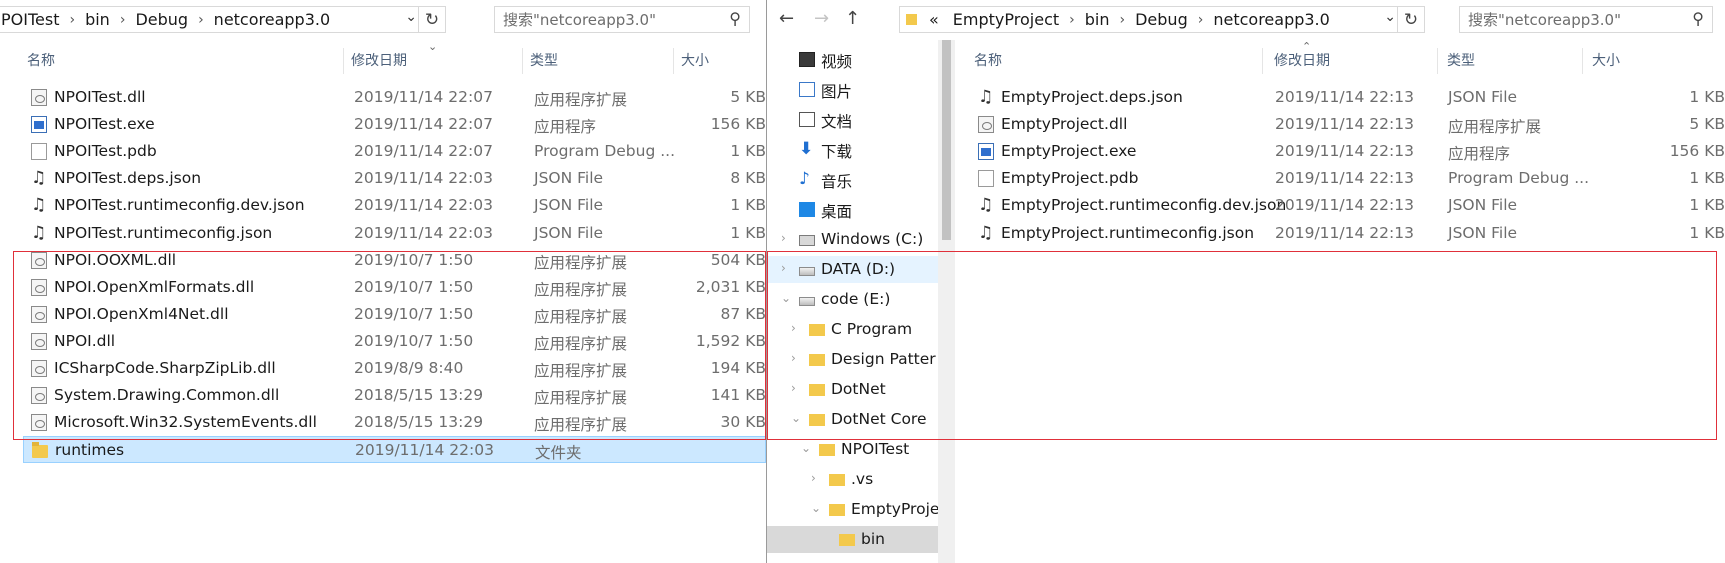 This screenshot has height=563, width=1725. I want to click on navigation-scrollbar, so click(946, 301).